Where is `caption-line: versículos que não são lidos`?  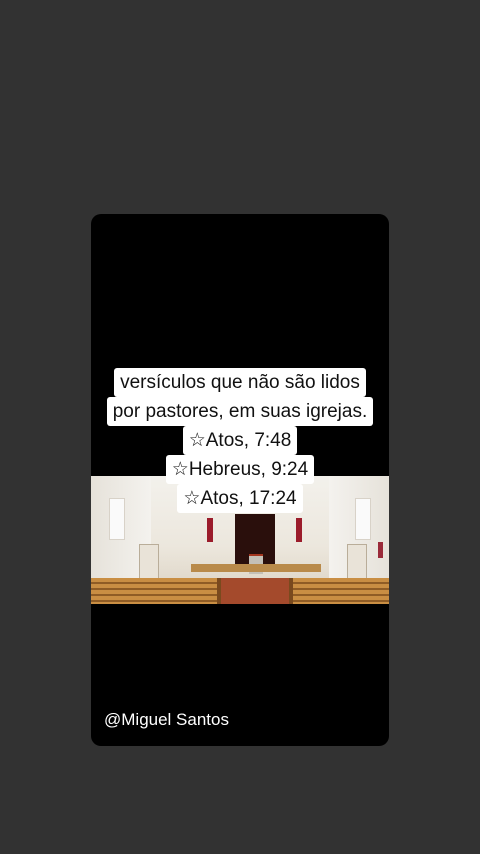
caption-line: versículos que não são lidos is located at coordinates (240, 382).